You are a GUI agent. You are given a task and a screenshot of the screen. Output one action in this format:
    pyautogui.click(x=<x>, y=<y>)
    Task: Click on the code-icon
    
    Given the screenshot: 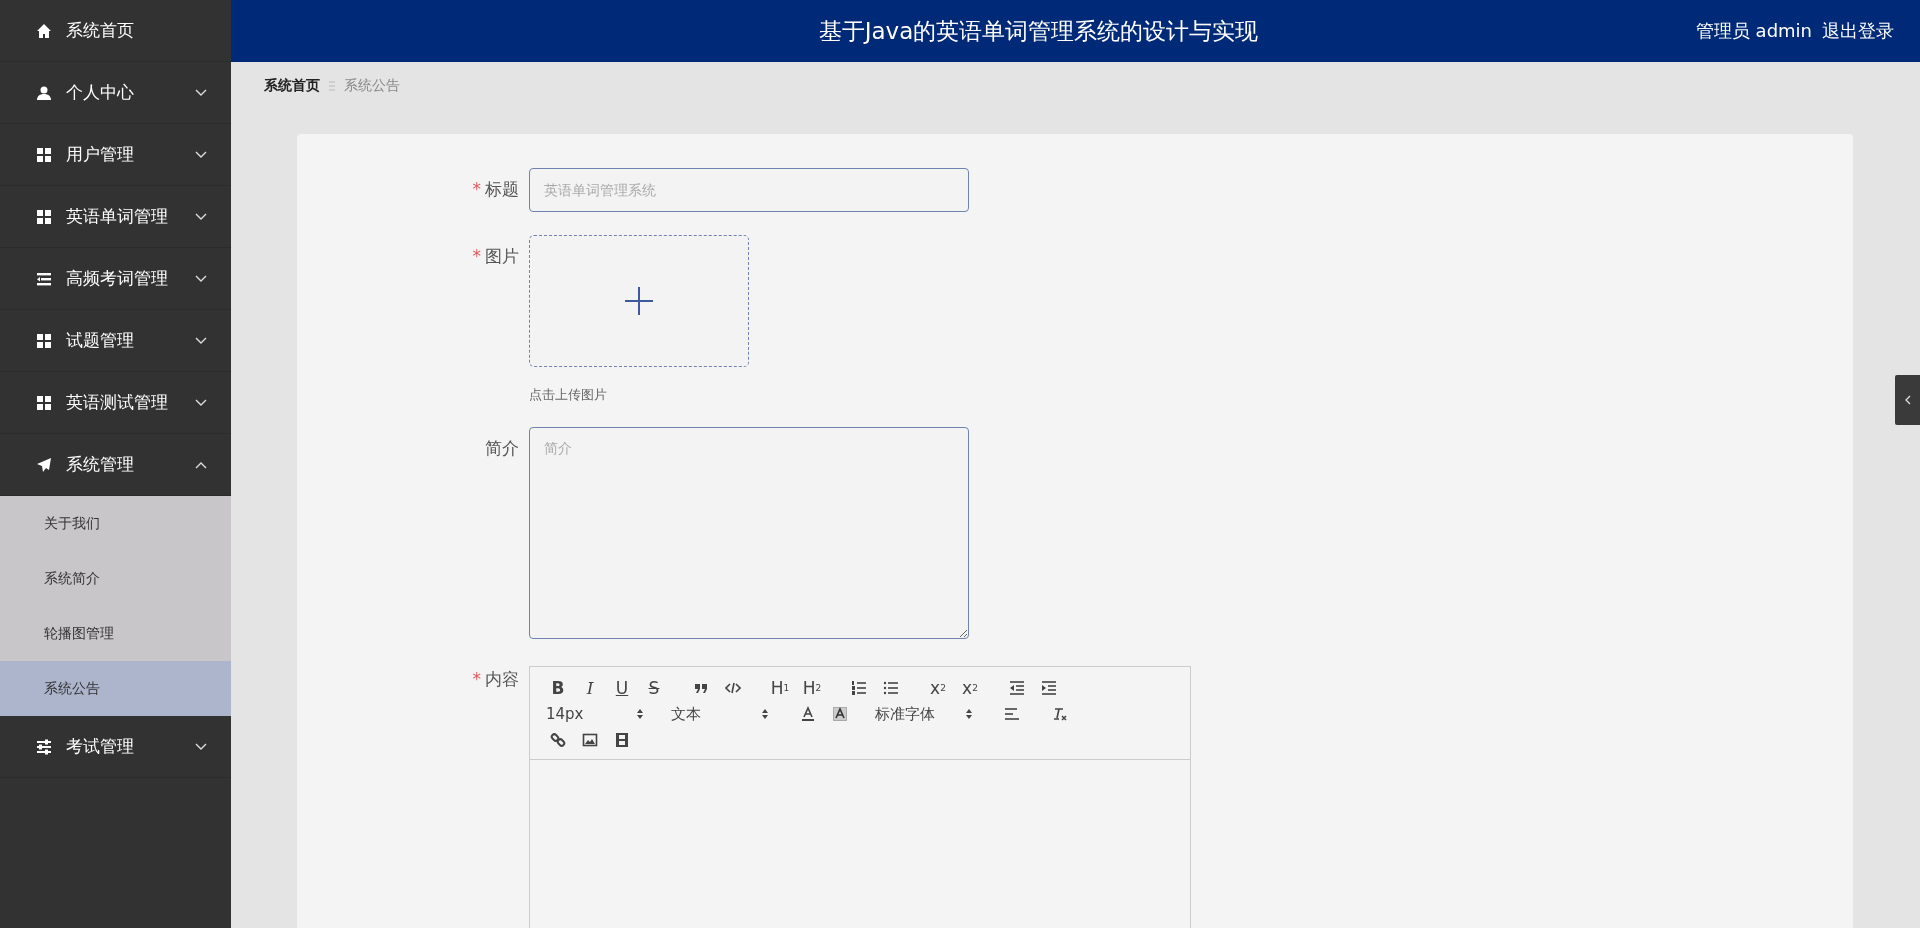 What is the action you would take?
    pyautogui.click(x=733, y=688)
    